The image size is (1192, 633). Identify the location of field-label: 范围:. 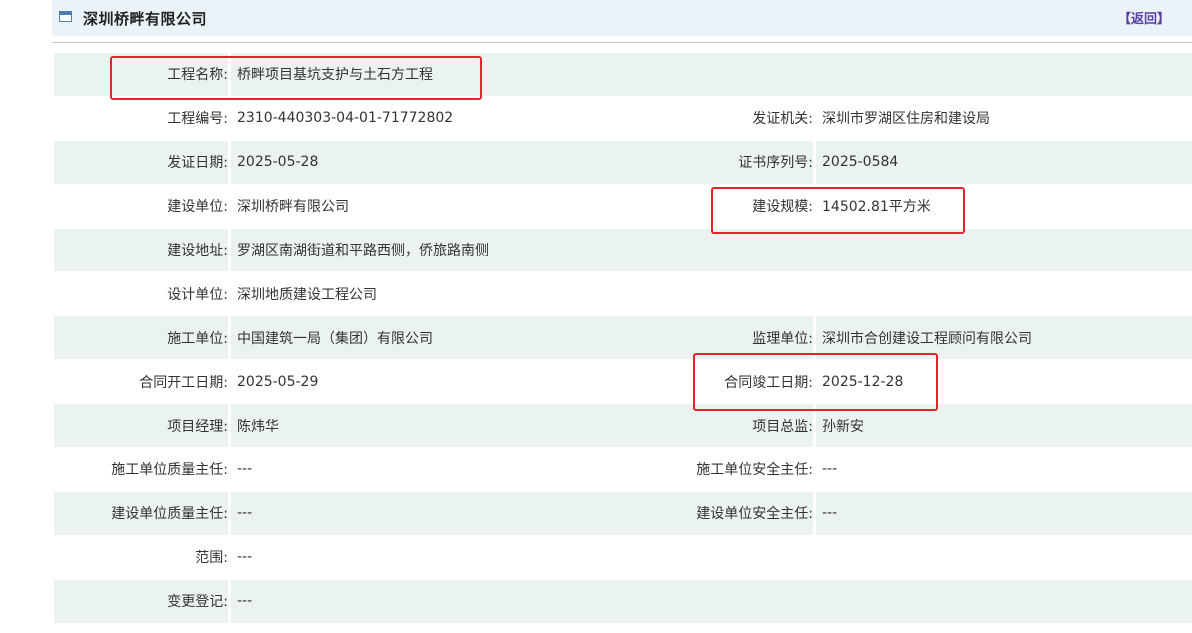
(211, 558).